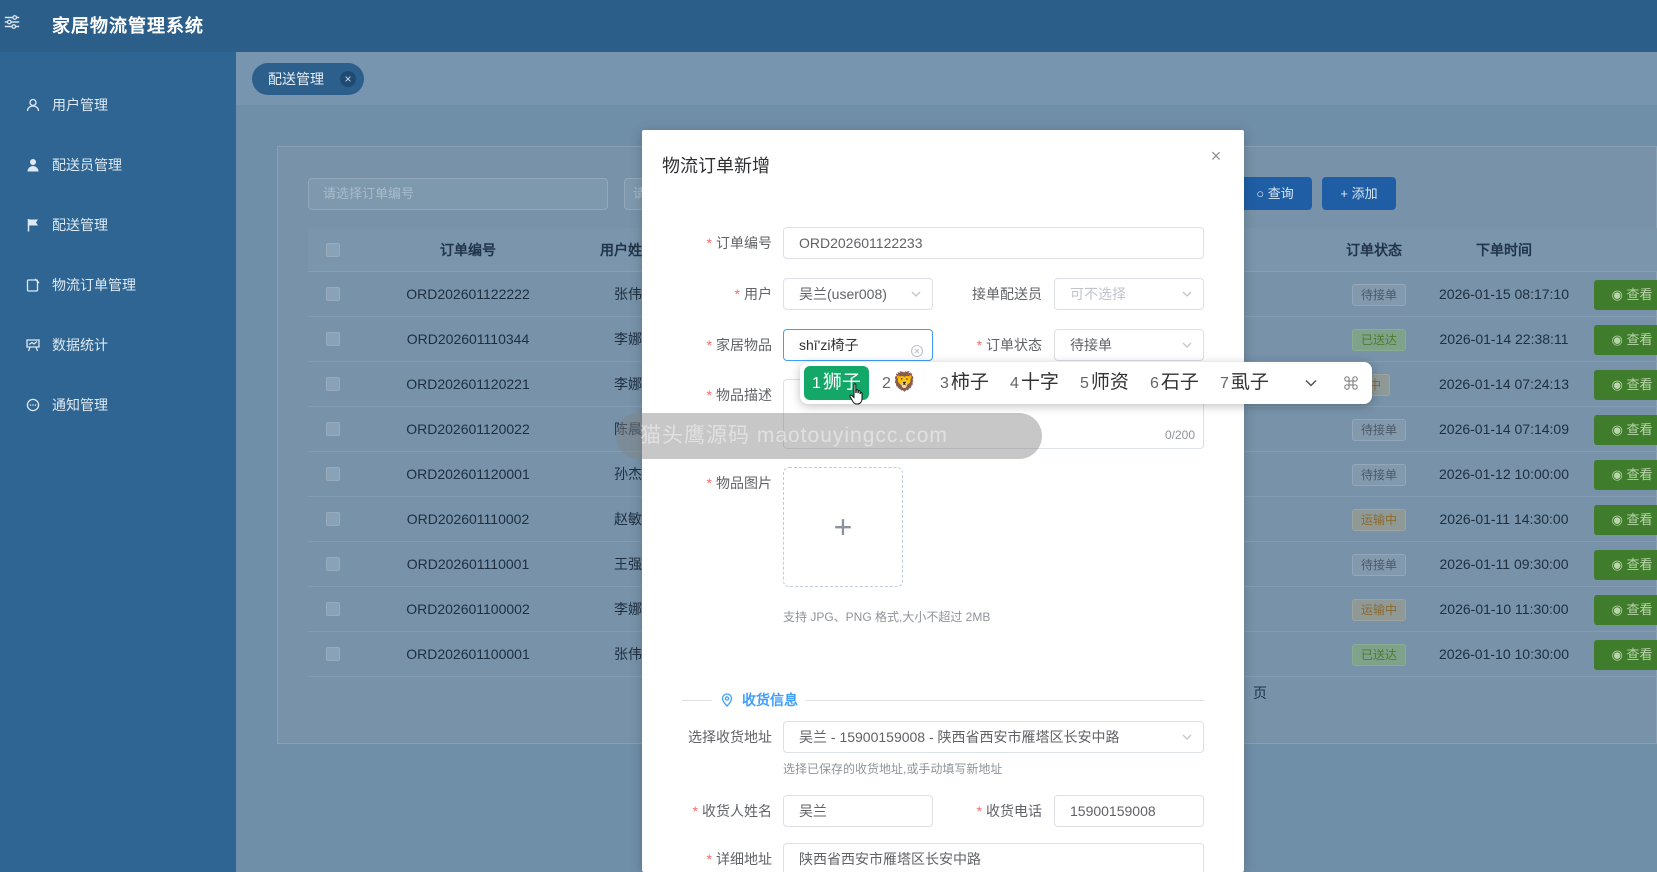  I want to click on sidebar-item-delivery: 配送管理, so click(118, 225).